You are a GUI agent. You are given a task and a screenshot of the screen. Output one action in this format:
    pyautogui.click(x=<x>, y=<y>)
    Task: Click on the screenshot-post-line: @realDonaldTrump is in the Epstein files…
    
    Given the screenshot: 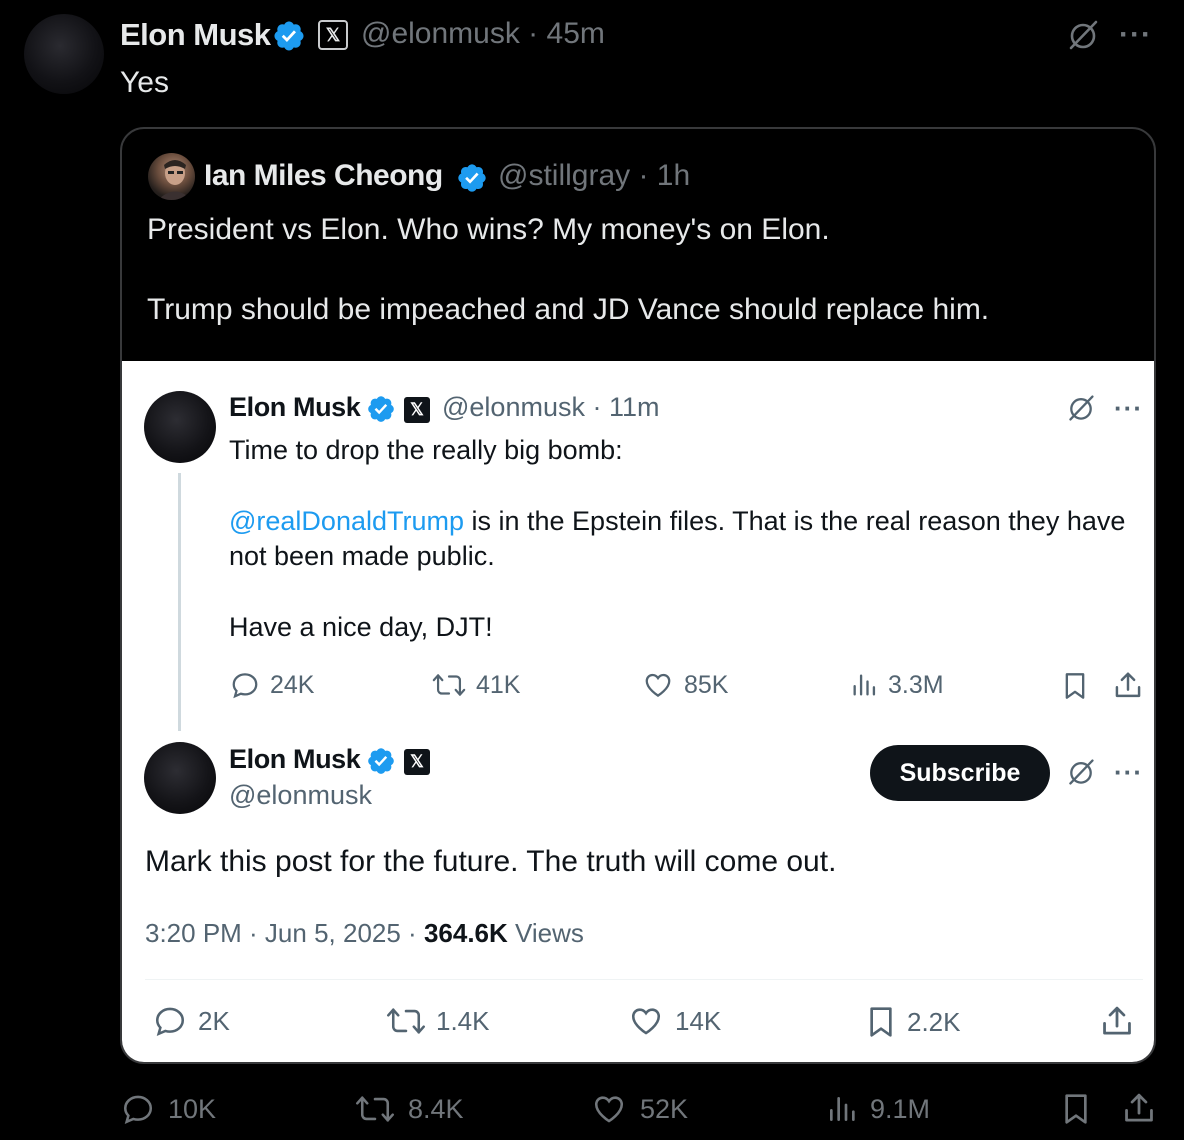 What is the action you would take?
    pyautogui.click(x=677, y=521)
    